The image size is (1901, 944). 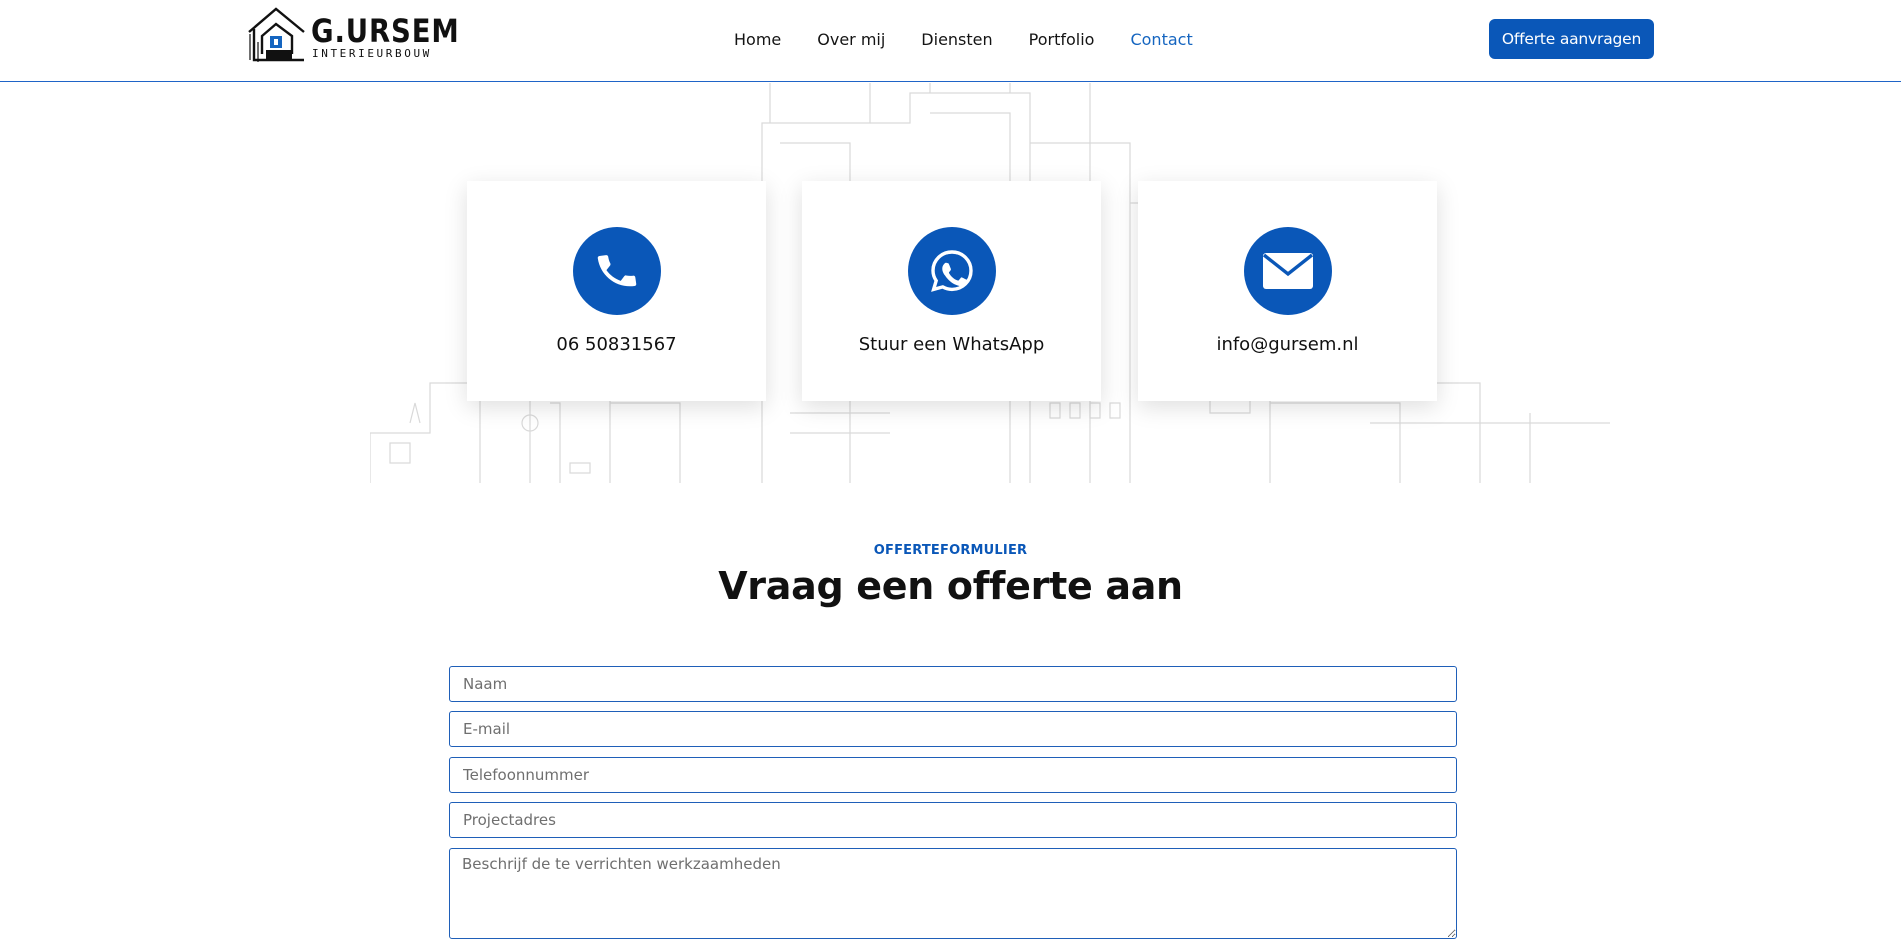 I want to click on logo-subtitle: INTERIEURBOUW, so click(x=372, y=53).